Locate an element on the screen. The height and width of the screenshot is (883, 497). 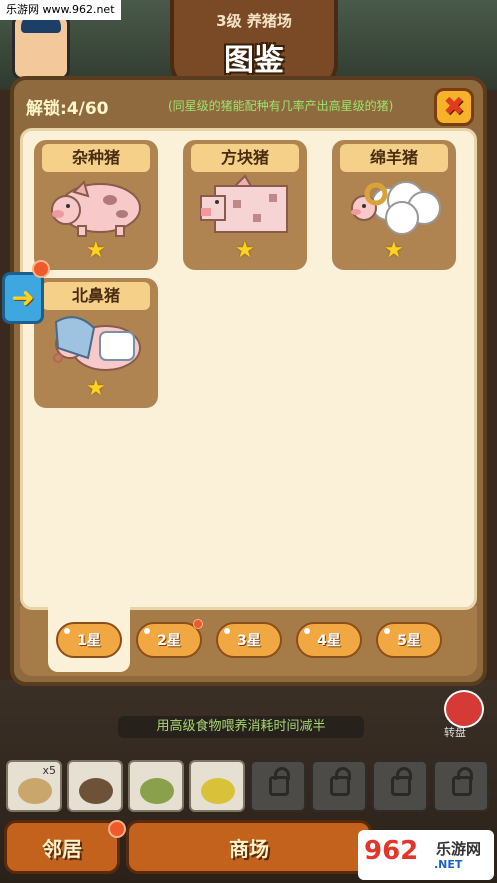
feeding-tip: 用高级食物喂养消耗时间减半 is located at coordinates (241, 727).